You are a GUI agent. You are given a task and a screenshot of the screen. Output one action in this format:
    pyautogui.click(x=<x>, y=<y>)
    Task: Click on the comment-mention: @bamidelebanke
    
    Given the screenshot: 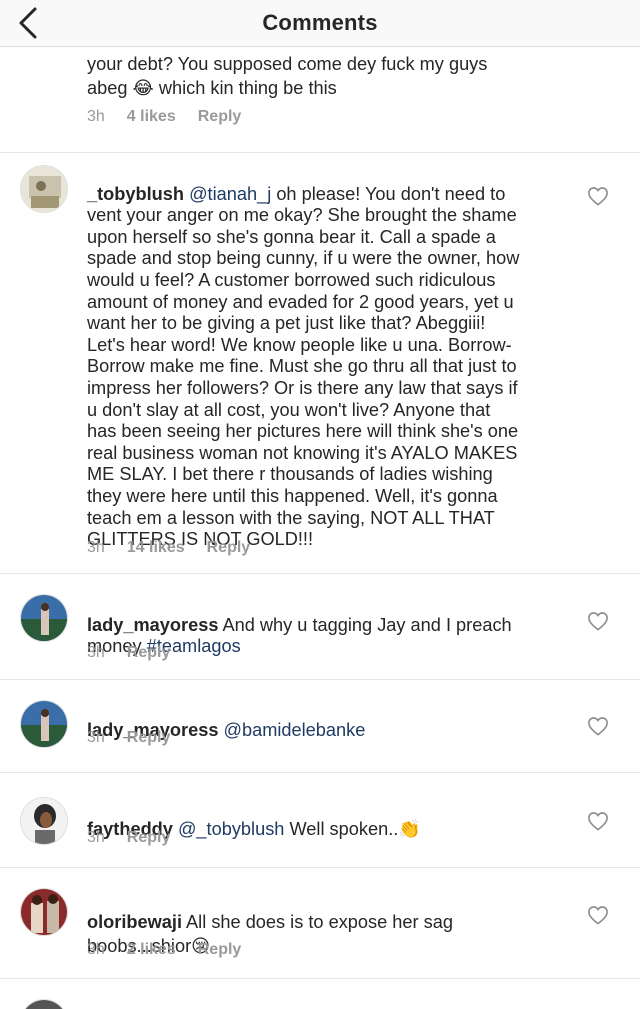 What is the action you would take?
    pyautogui.click(x=295, y=730)
    